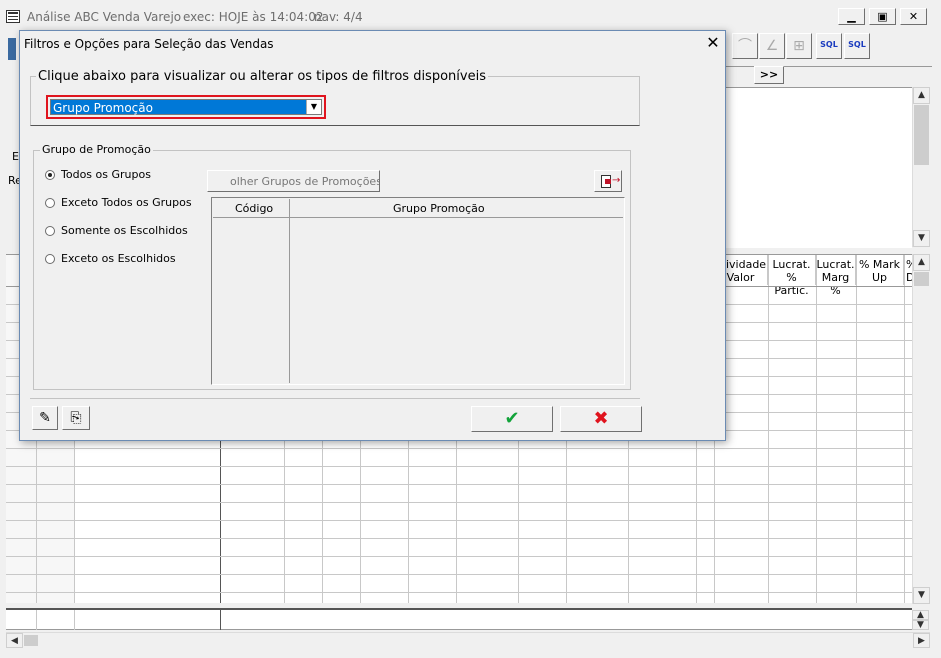 This screenshot has width=941, height=658. Describe the element at coordinates (13, 16) in the screenshot. I see `app-icon` at that location.